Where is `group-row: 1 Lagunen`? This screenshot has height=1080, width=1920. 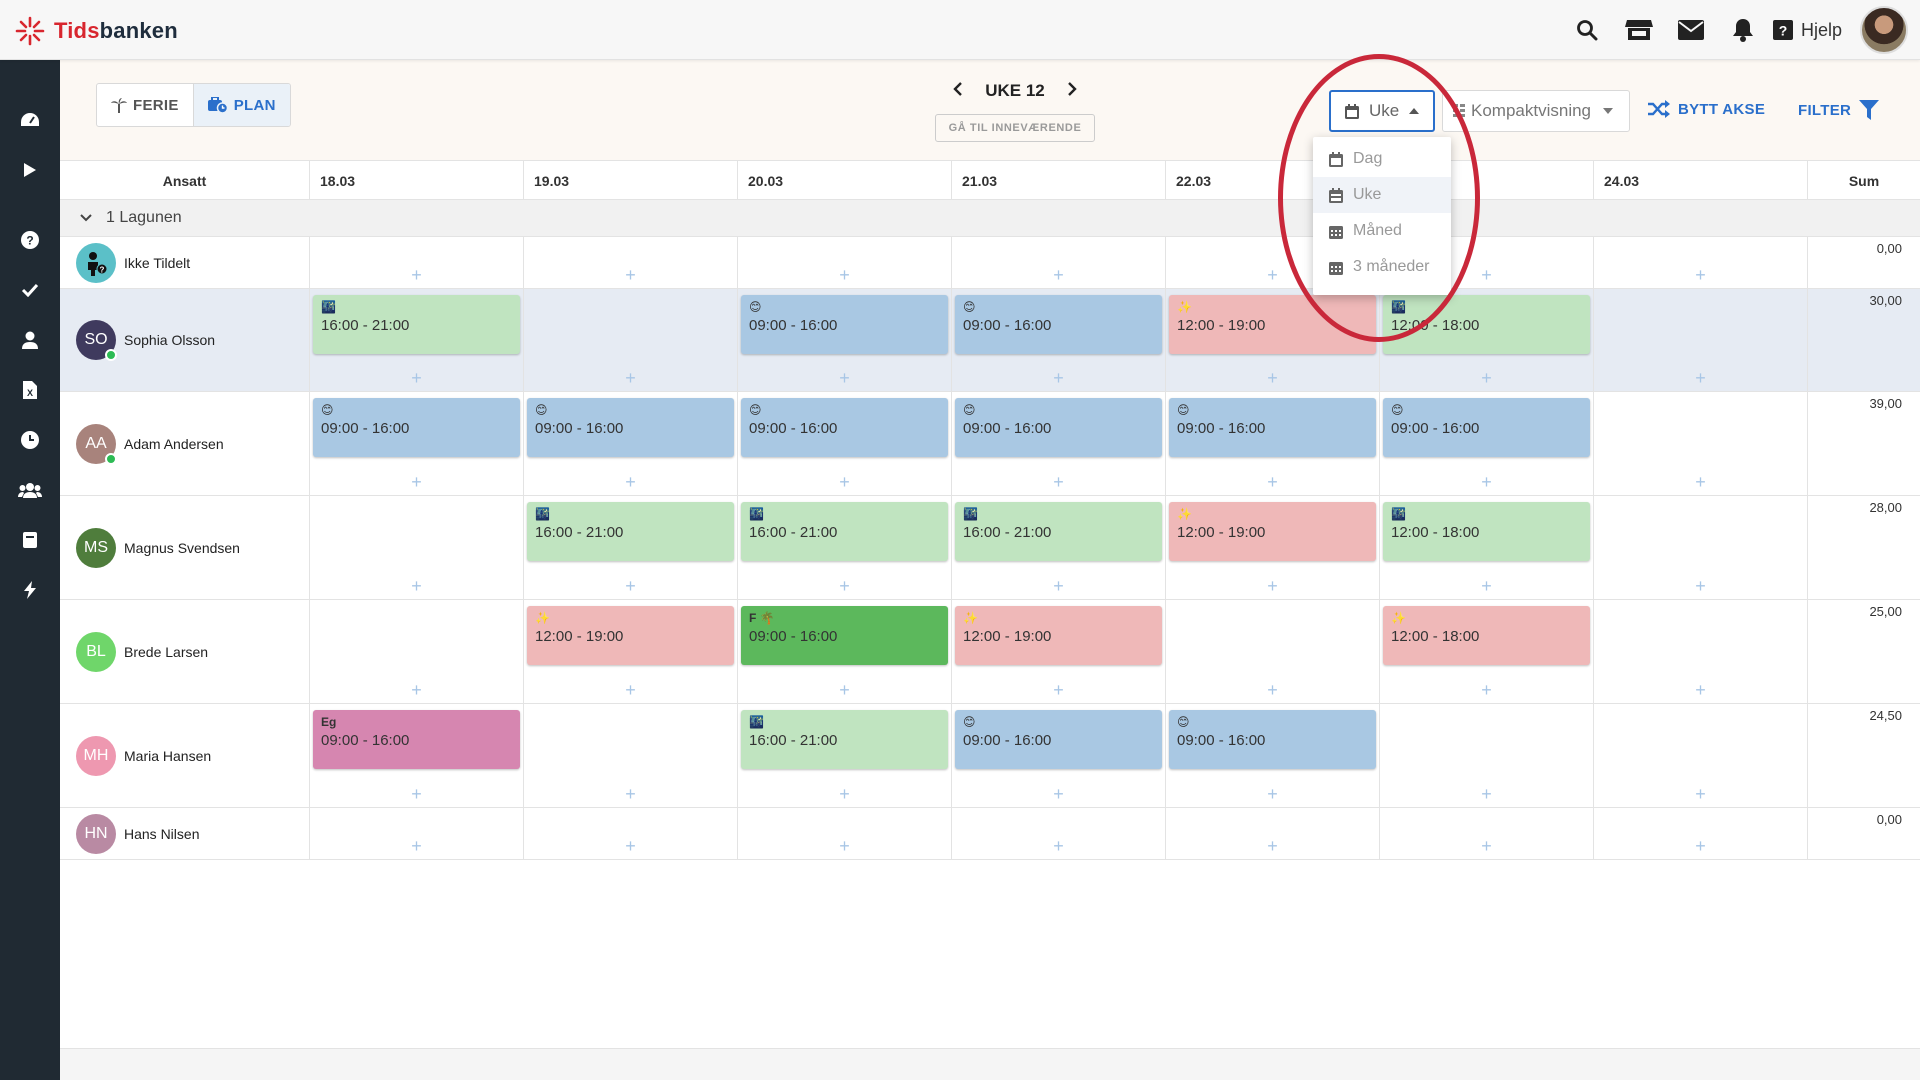
group-row: 1 Lagunen is located at coordinates (990, 218).